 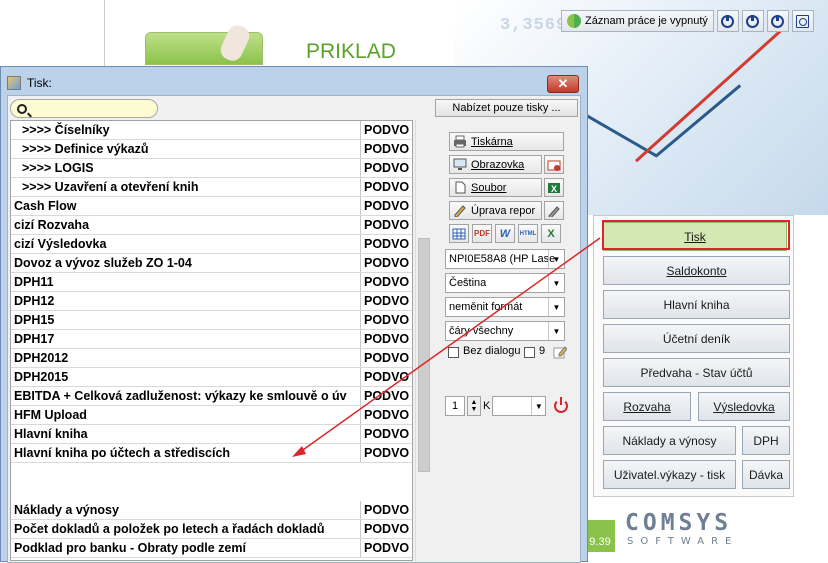 I want to click on lines-select: čáry všechny ▼, so click(x=505, y=331).